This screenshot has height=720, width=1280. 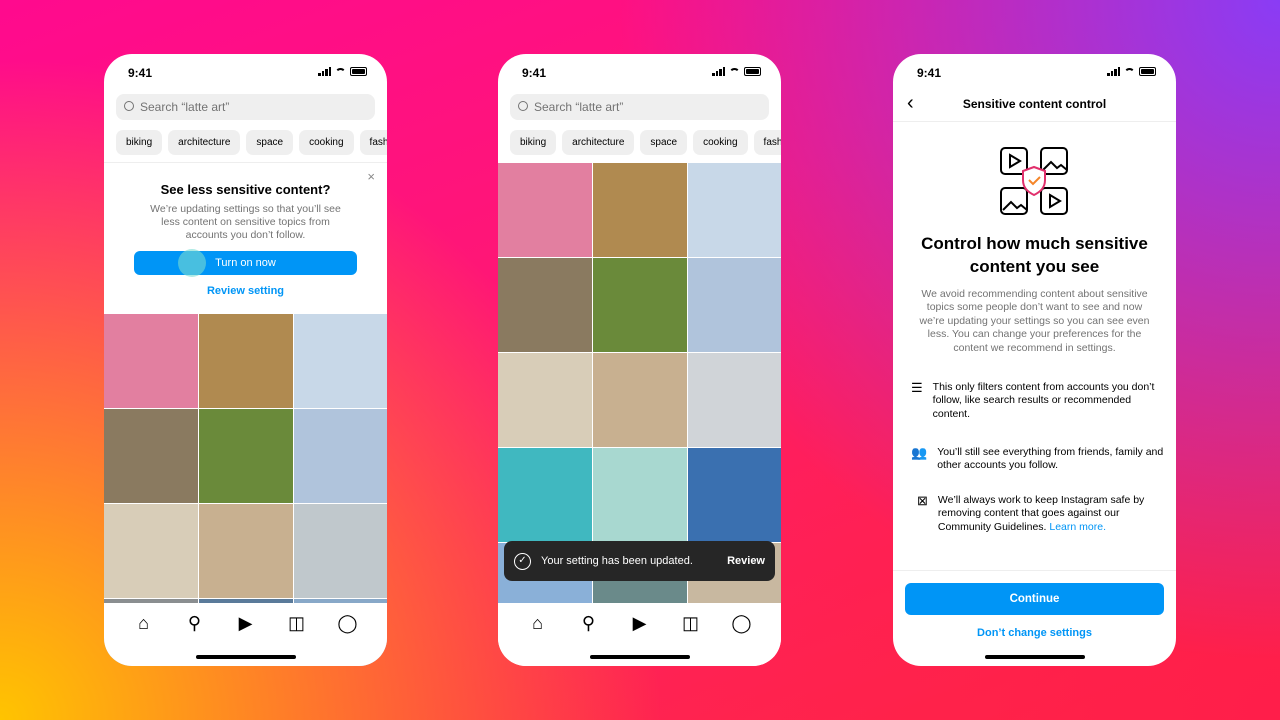 What do you see at coordinates (1077, 527) in the screenshot?
I see `learn-more-link: Learn more.` at bounding box center [1077, 527].